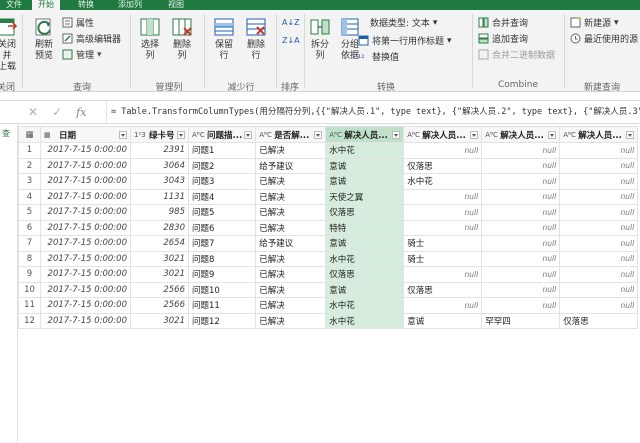  I want to click on sort-descending-button: Z↓A, so click(291, 40).